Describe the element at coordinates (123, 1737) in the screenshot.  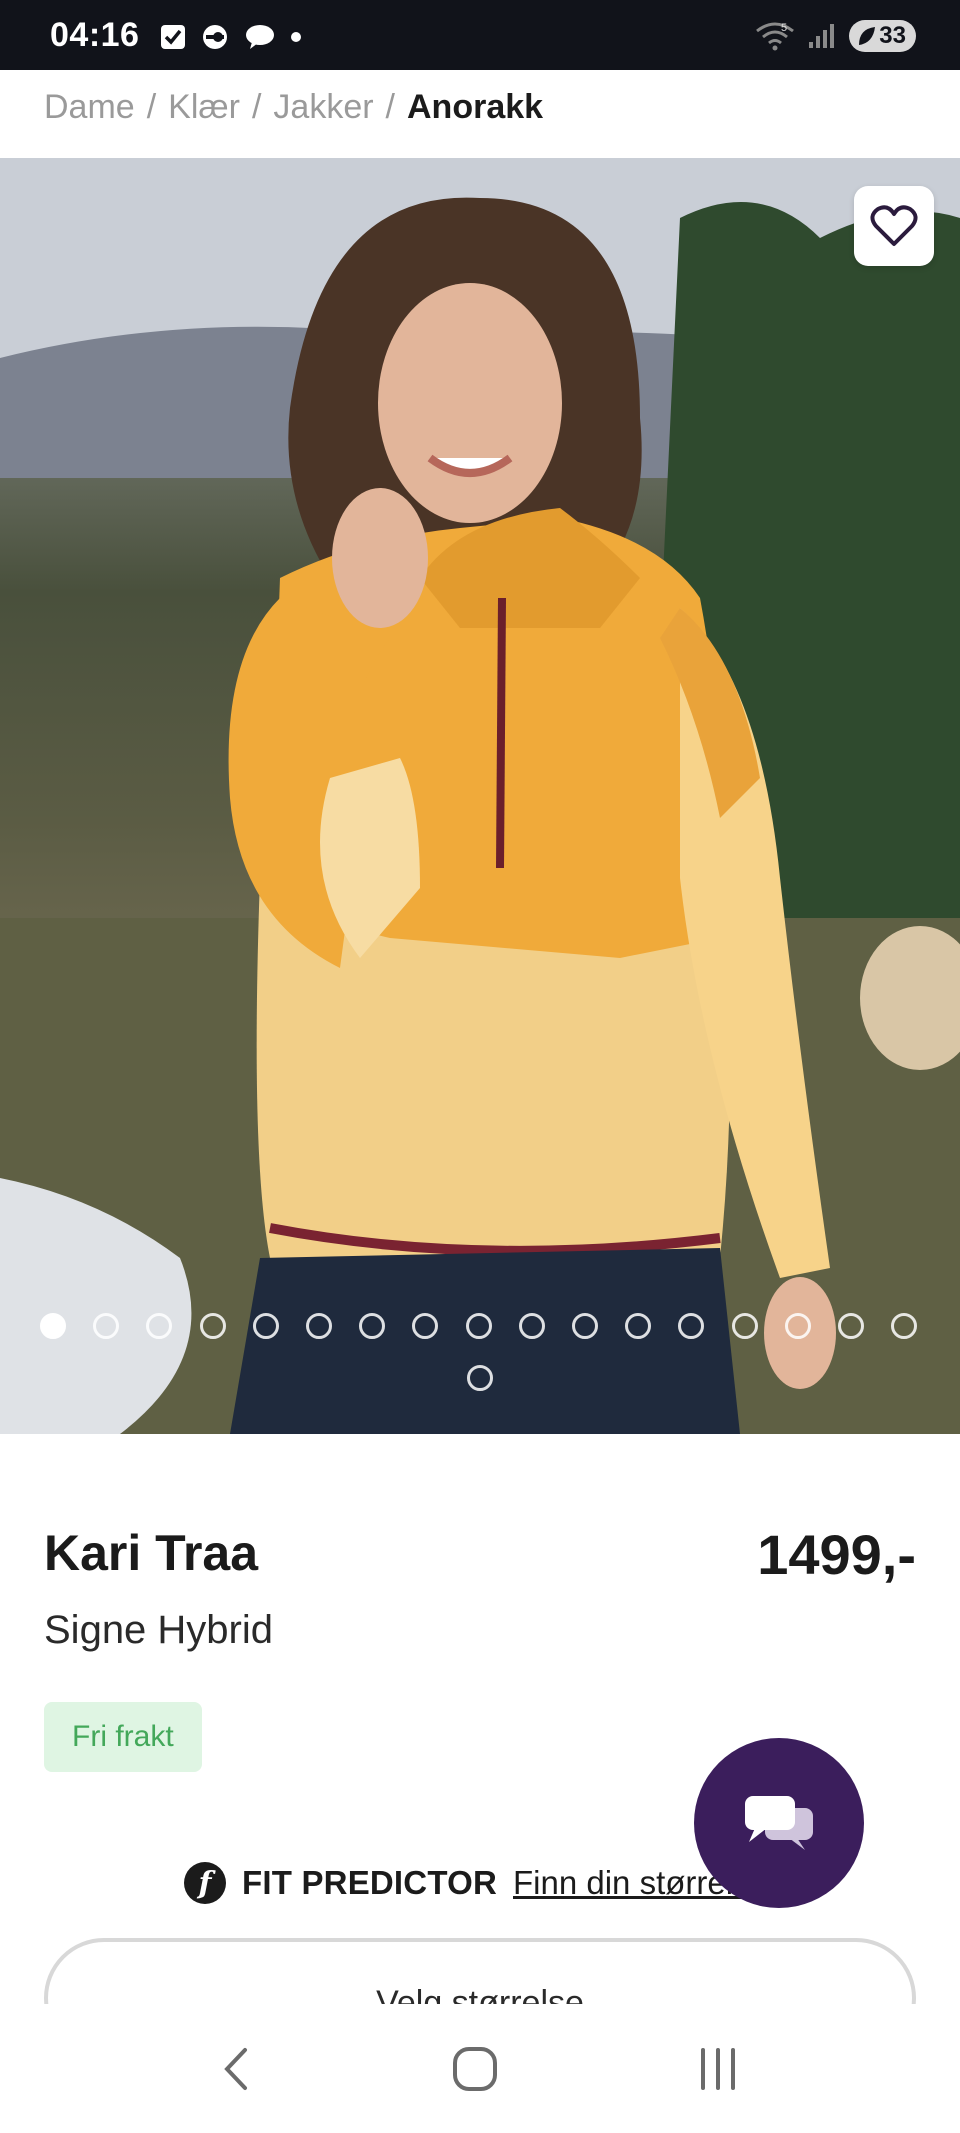
I see `free-shipping-badge: Fri frakt` at that location.